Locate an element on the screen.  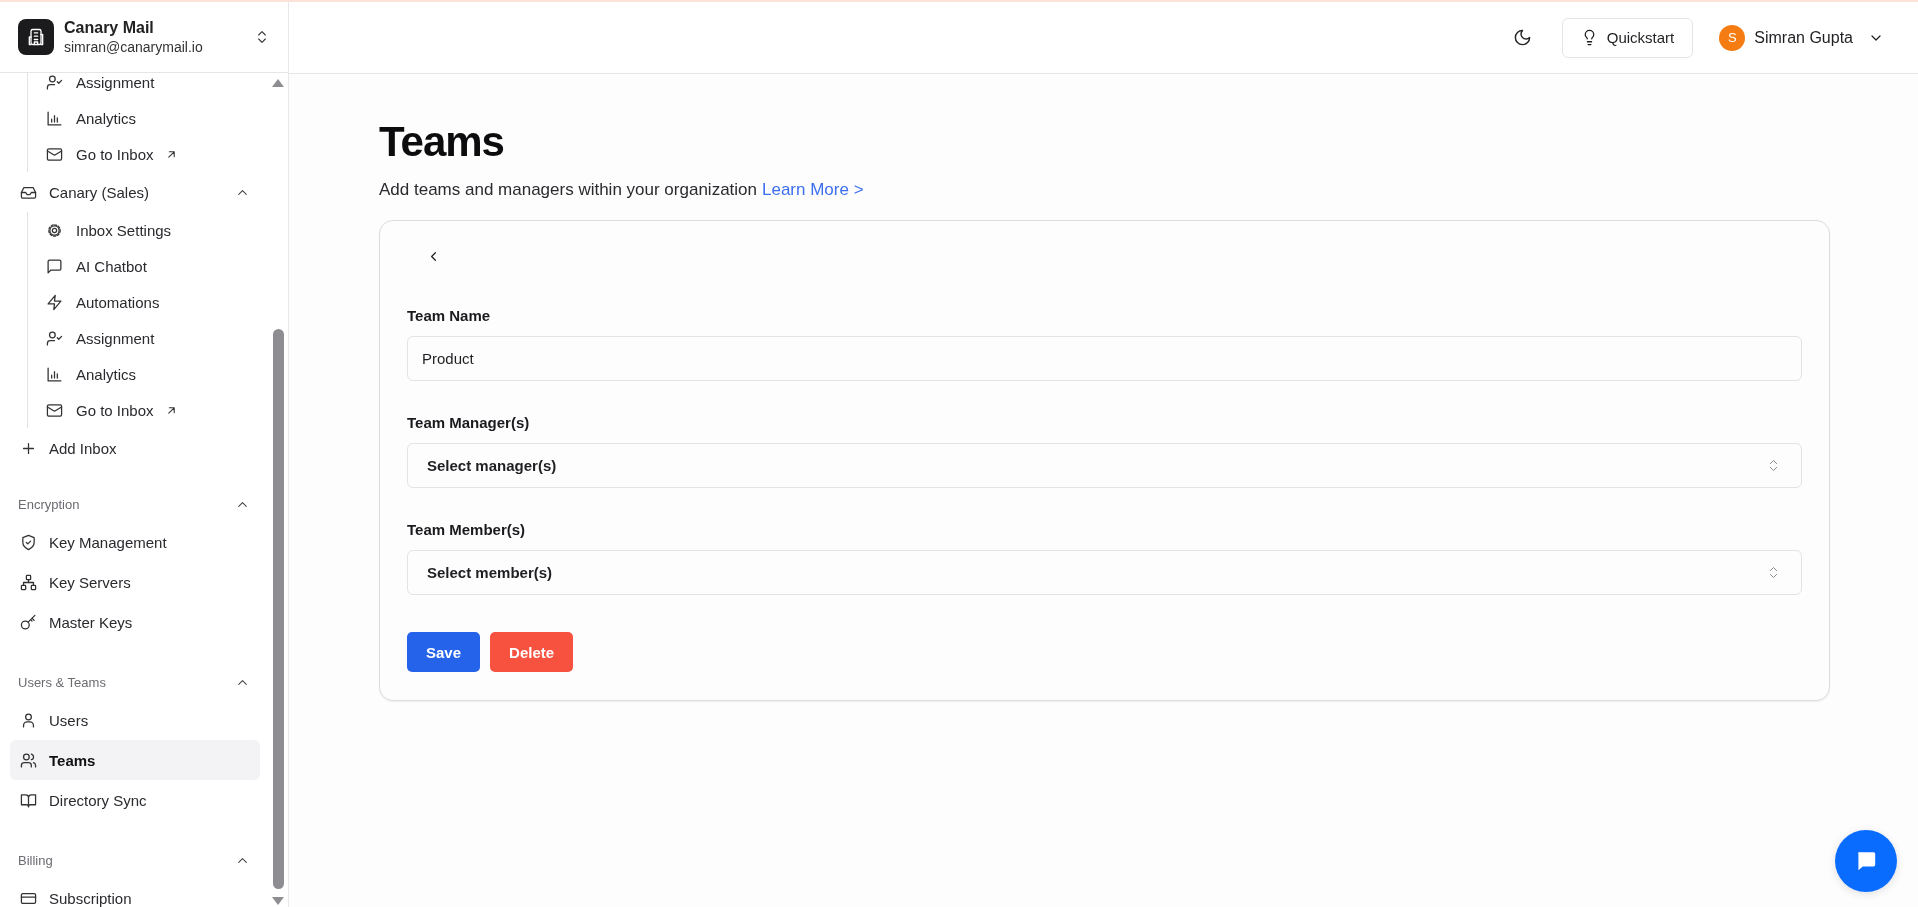
field-label: Team Member(s) is located at coordinates (467, 529).